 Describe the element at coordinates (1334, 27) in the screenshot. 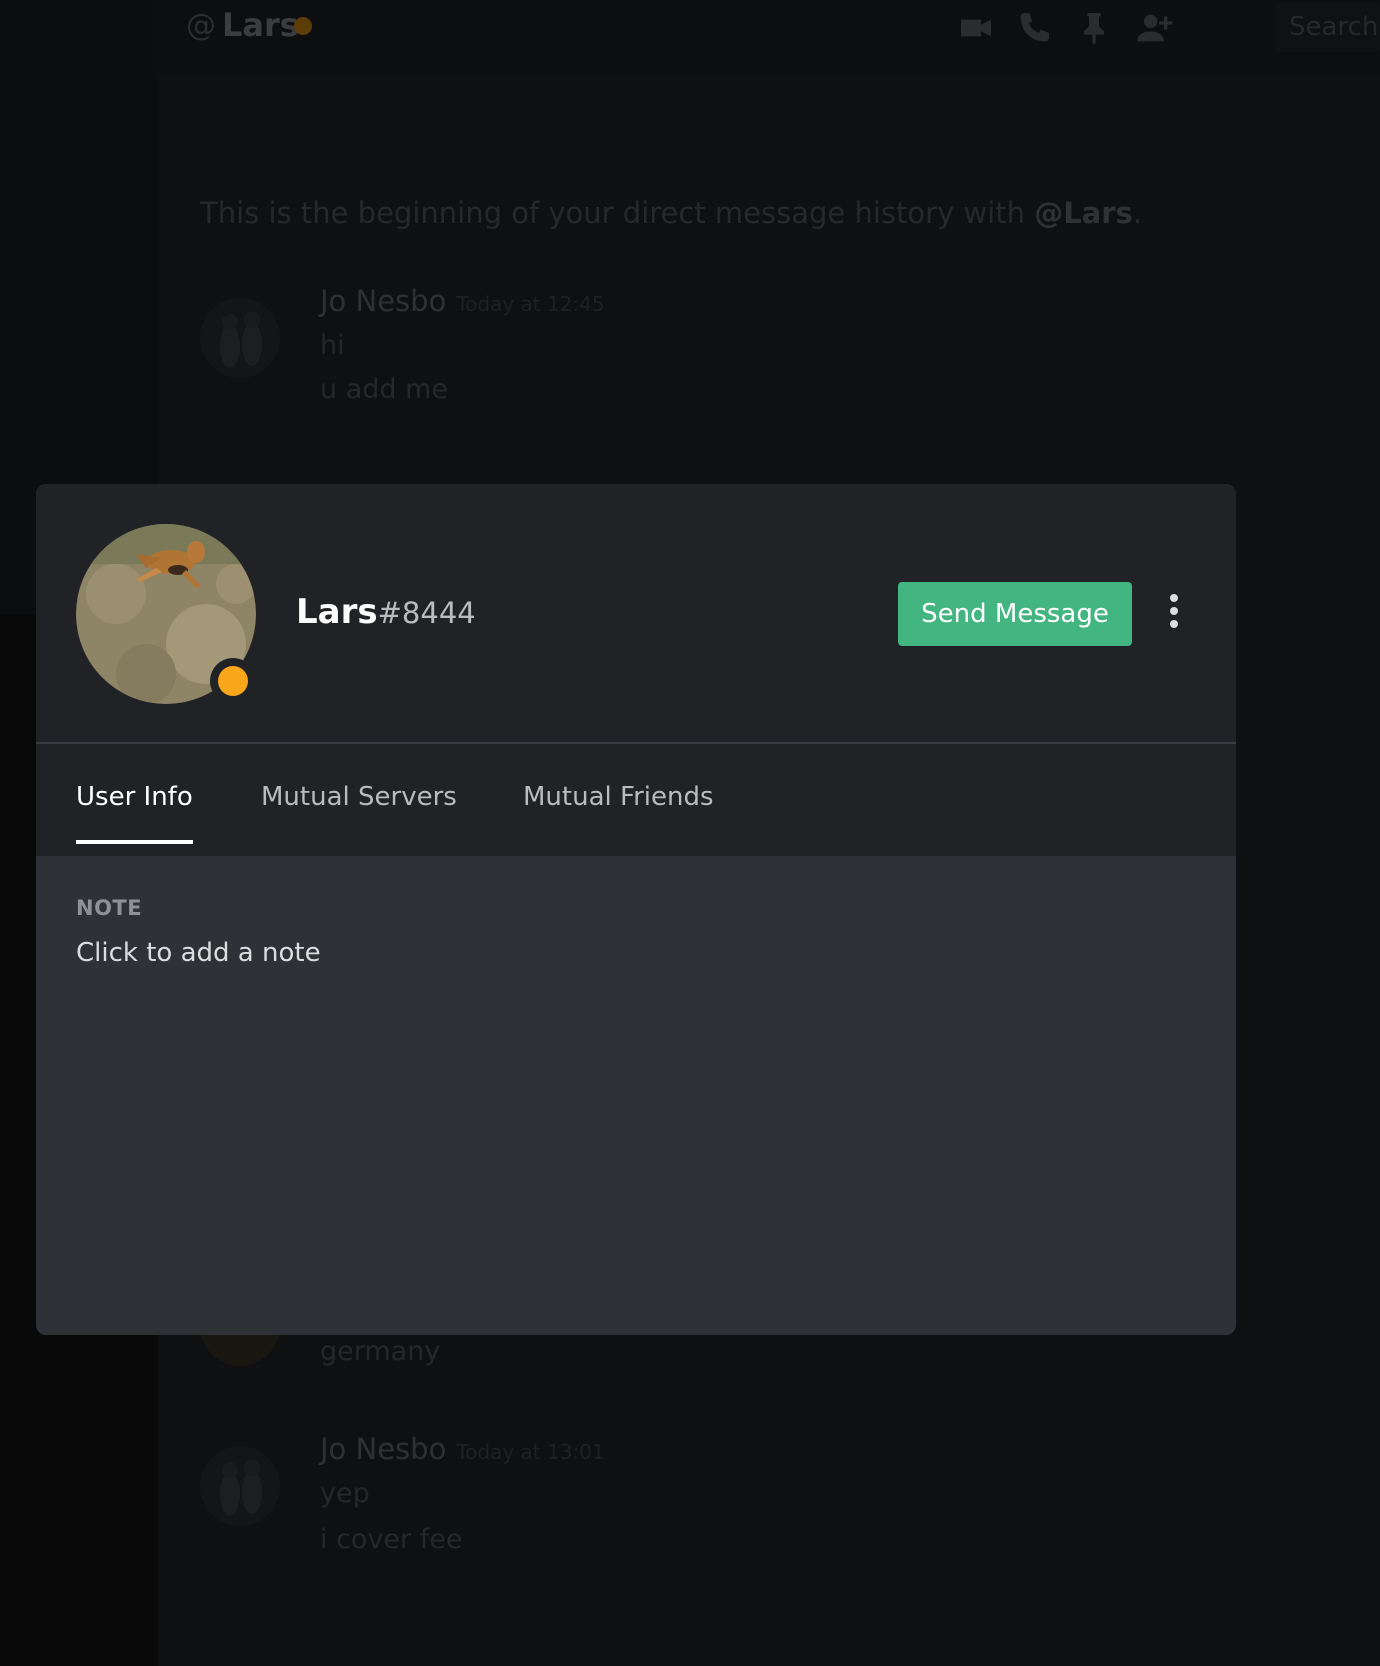

I see `search-placeholder: Search` at that location.